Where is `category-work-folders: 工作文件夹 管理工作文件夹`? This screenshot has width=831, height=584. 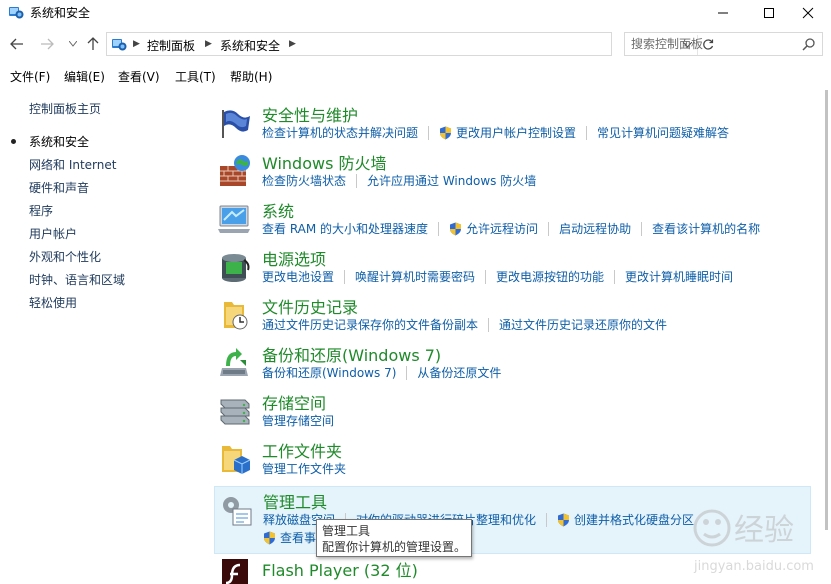 category-work-folders: 工作文件夹 管理工作文件夹 is located at coordinates (512, 460).